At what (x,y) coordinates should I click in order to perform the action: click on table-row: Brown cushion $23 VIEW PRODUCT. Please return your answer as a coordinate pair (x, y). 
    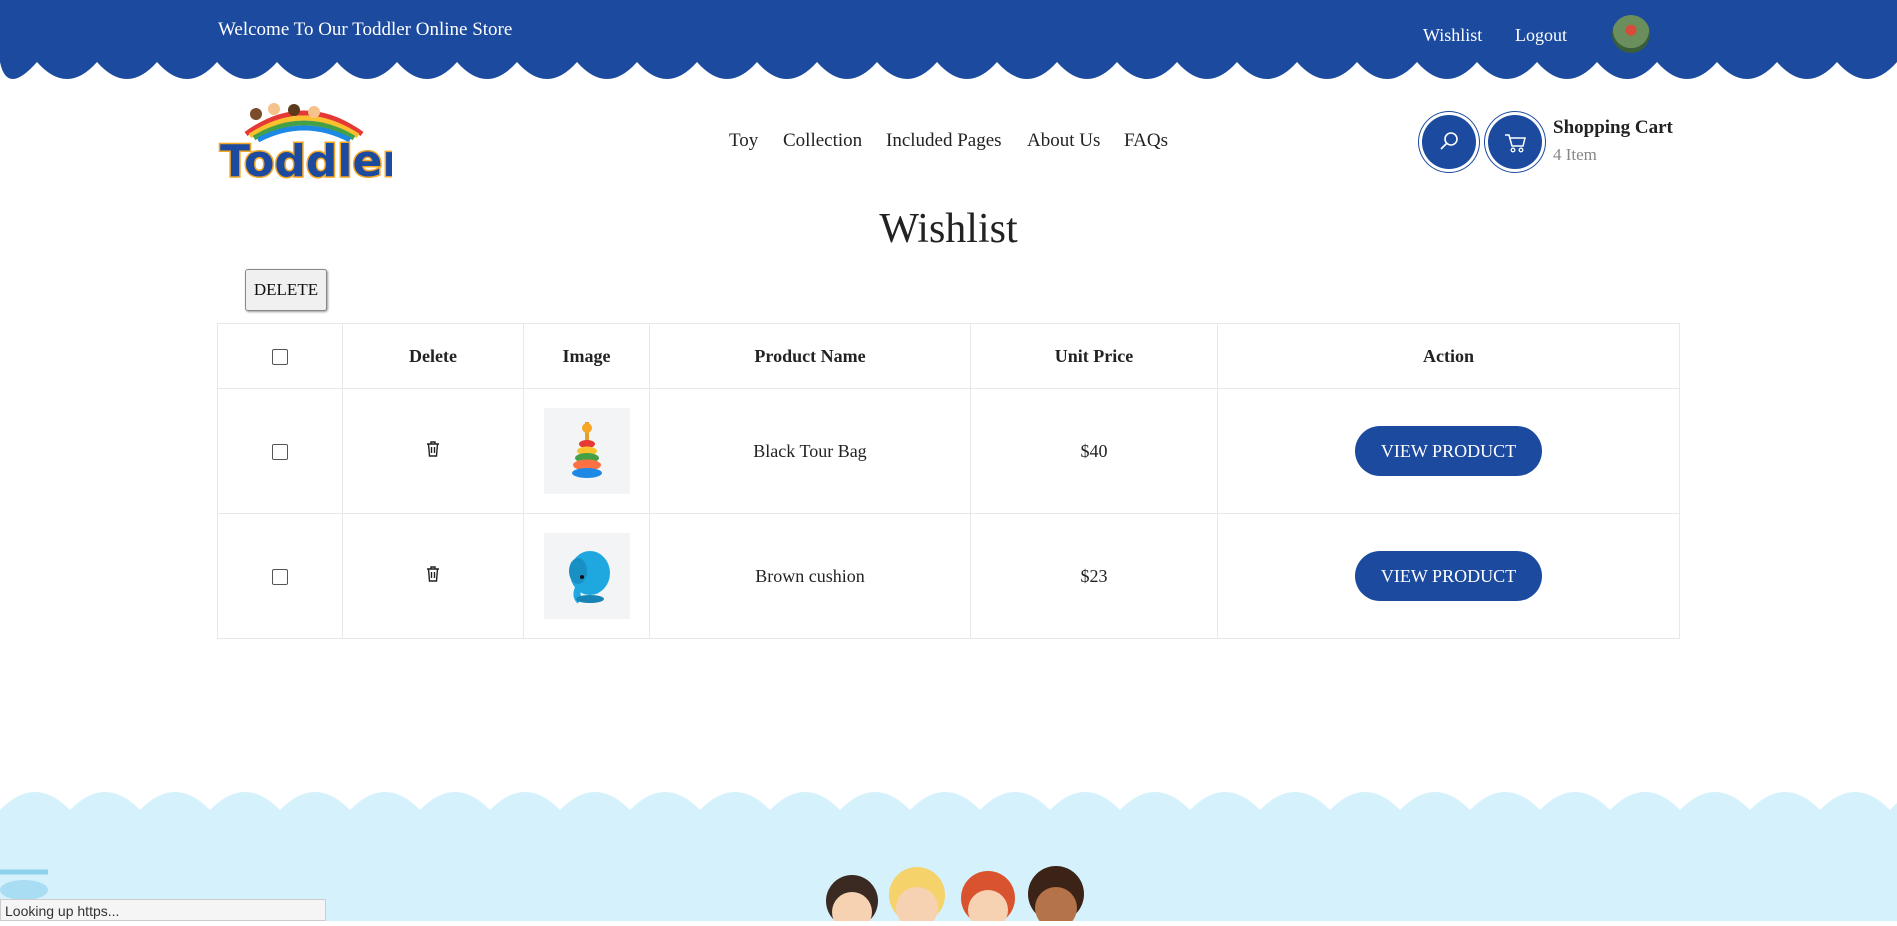
    Looking at the image, I should click on (948, 576).